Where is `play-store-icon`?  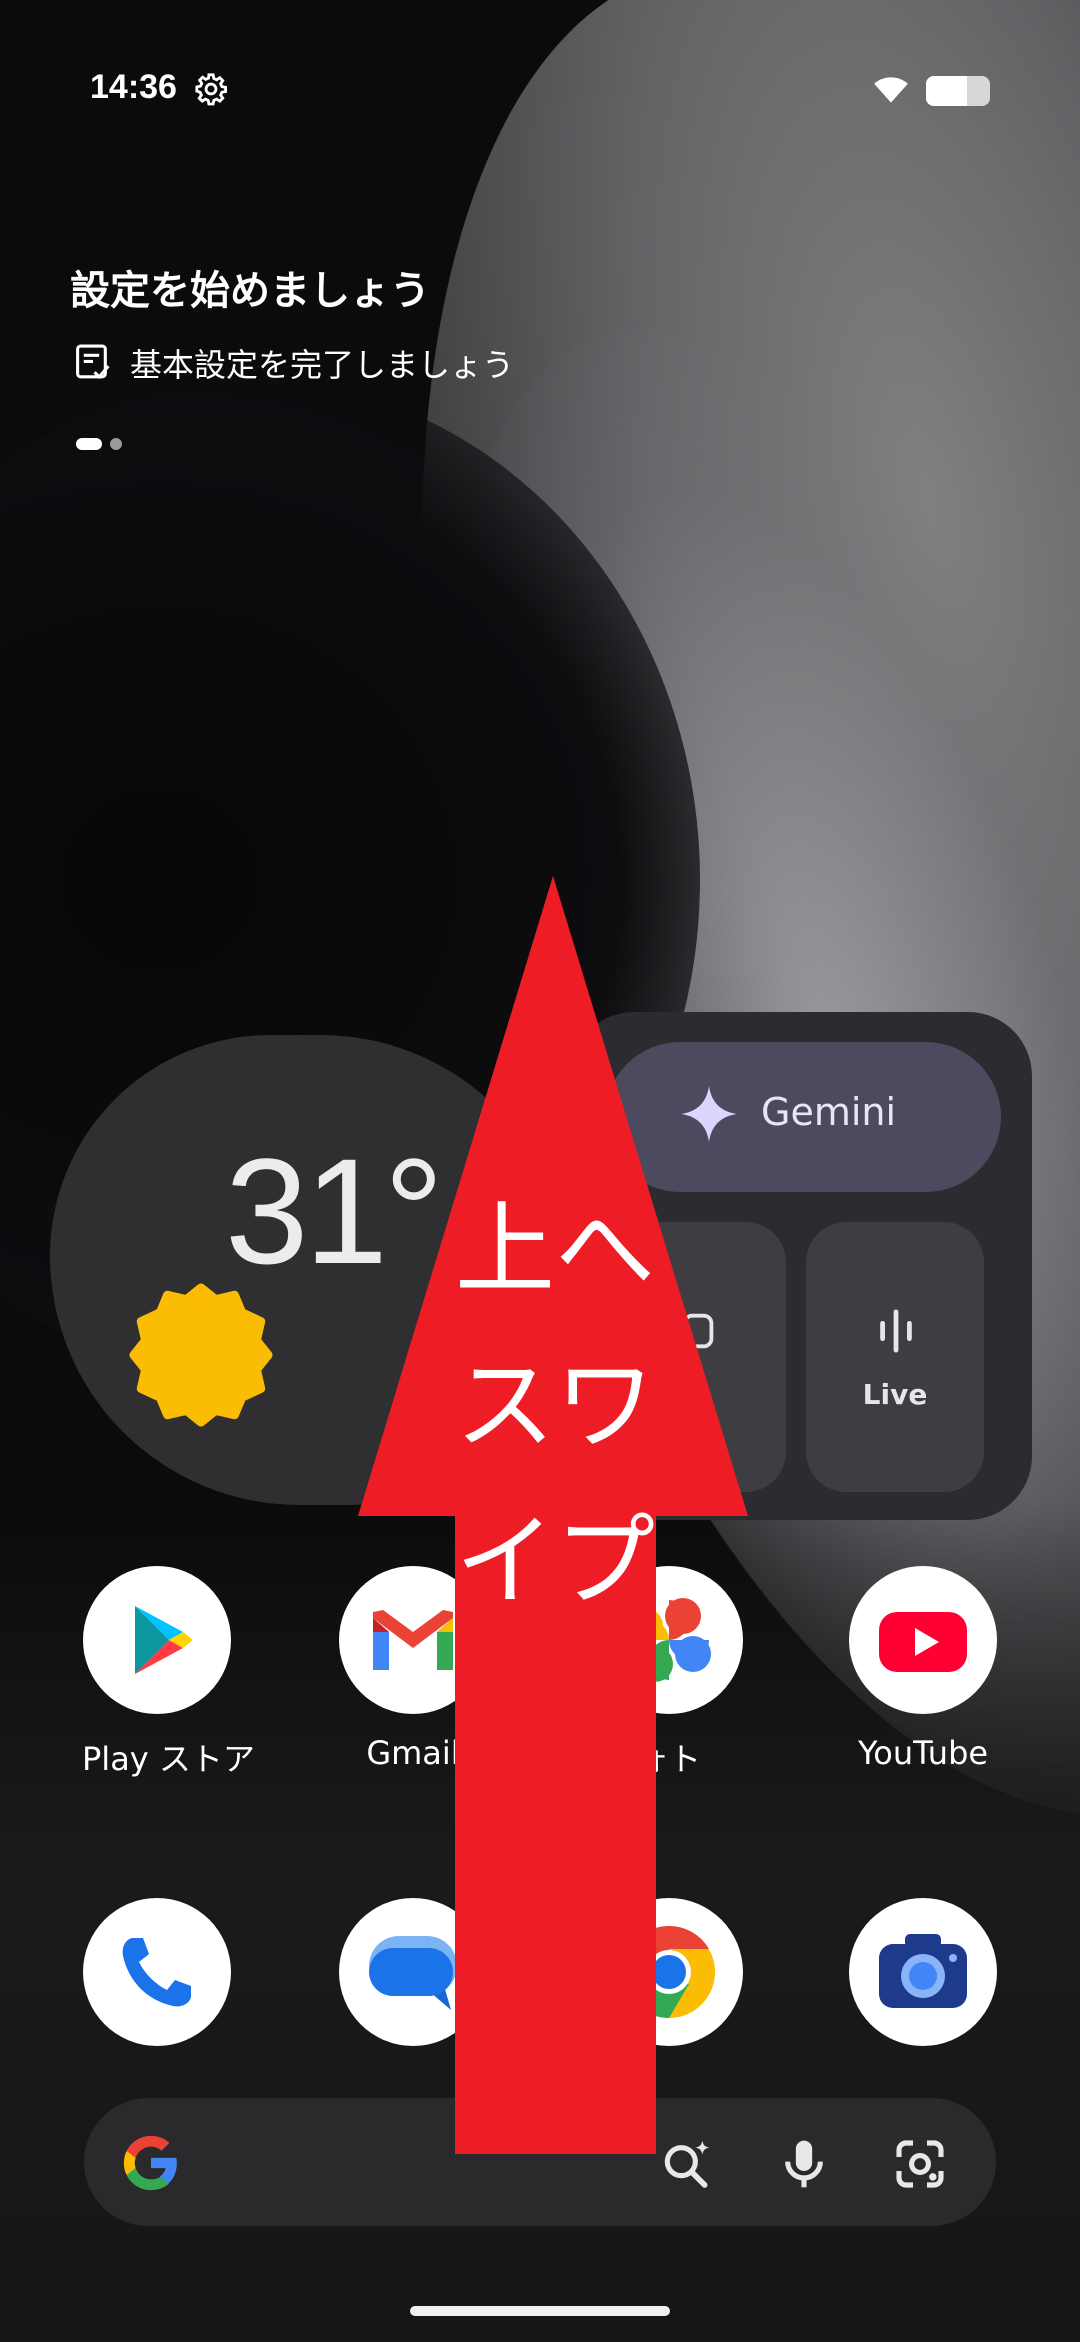
play-store-icon is located at coordinates (157, 1640).